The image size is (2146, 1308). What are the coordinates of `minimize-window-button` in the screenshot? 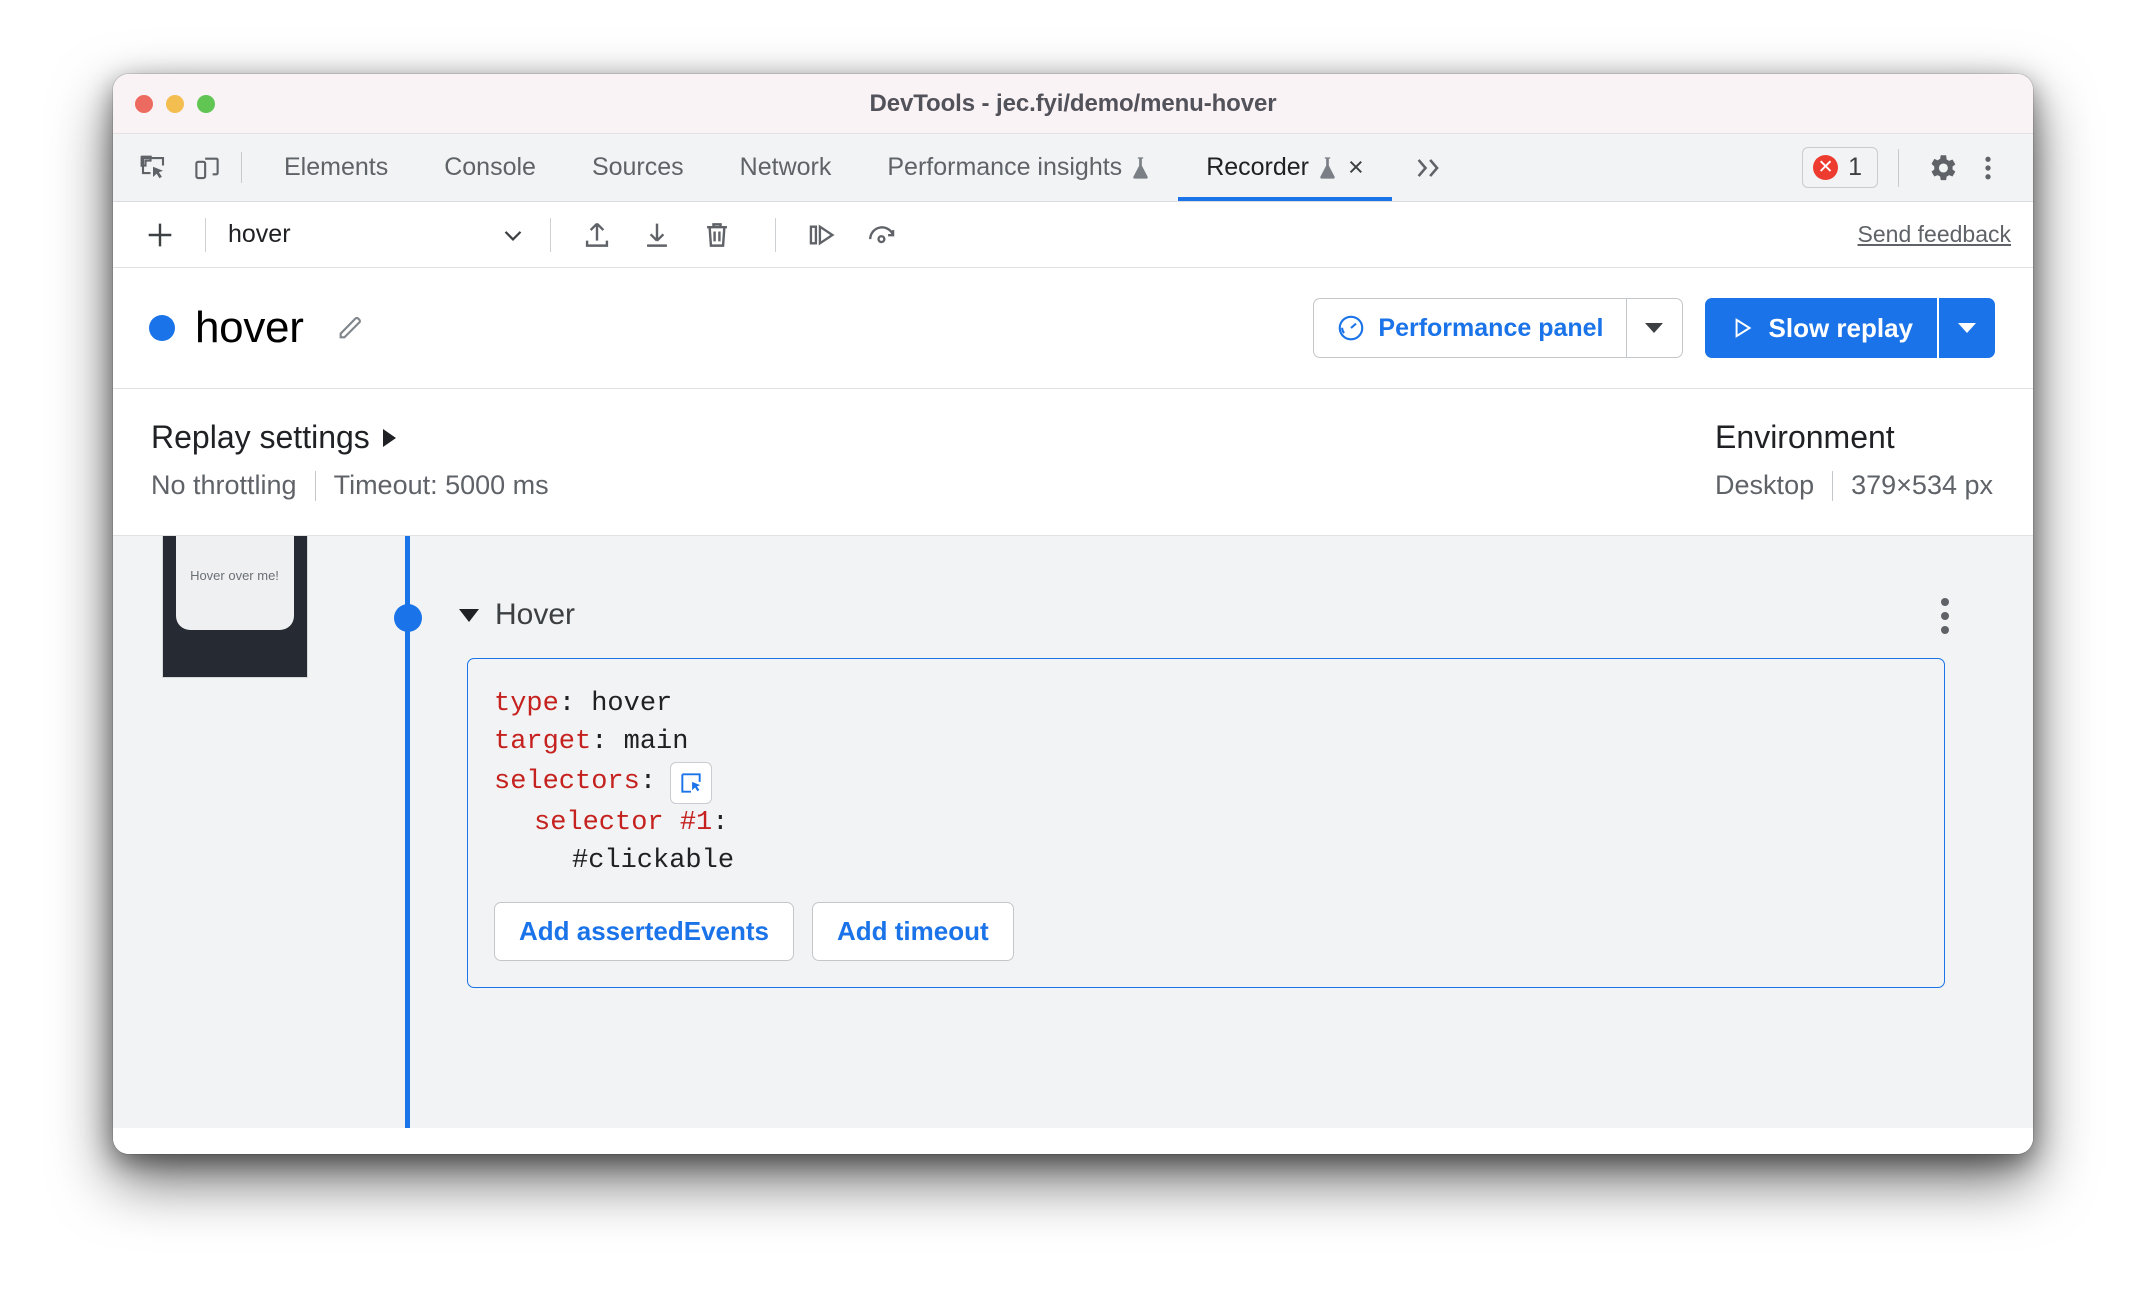 It's located at (175, 103).